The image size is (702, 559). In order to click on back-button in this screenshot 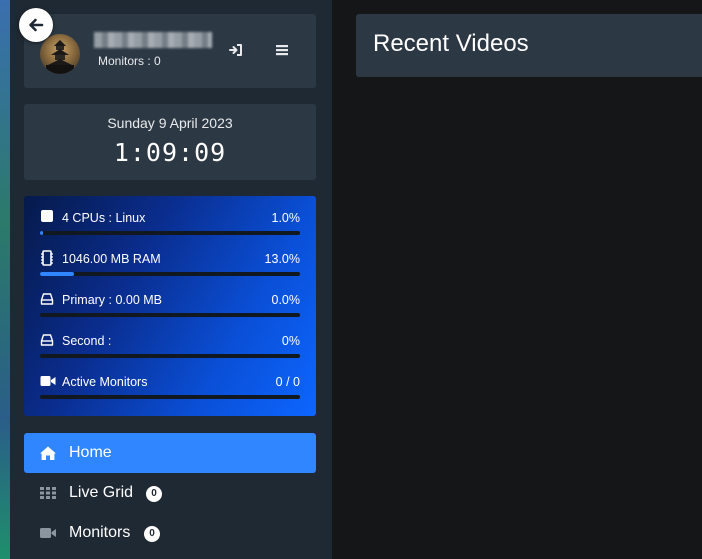, I will do `click(36, 25)`.